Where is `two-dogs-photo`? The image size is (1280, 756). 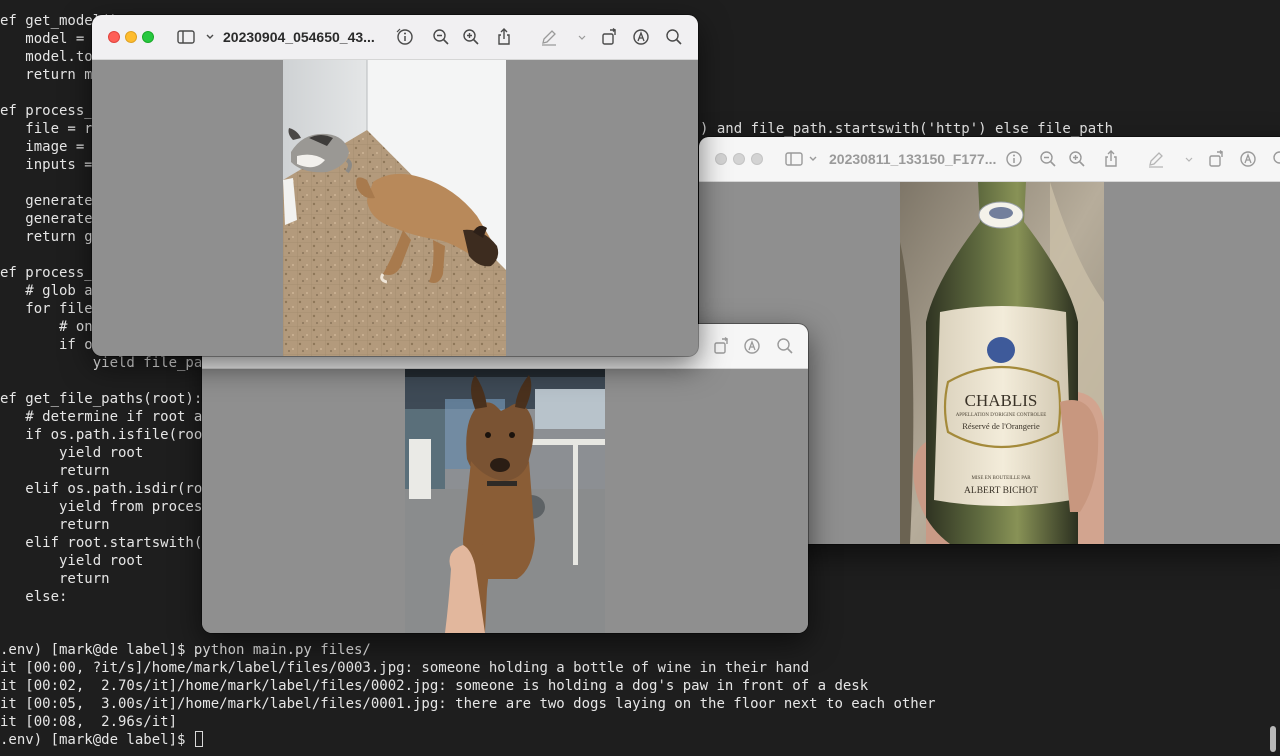 two-dogs-photo is located at coordinates (394, 208).